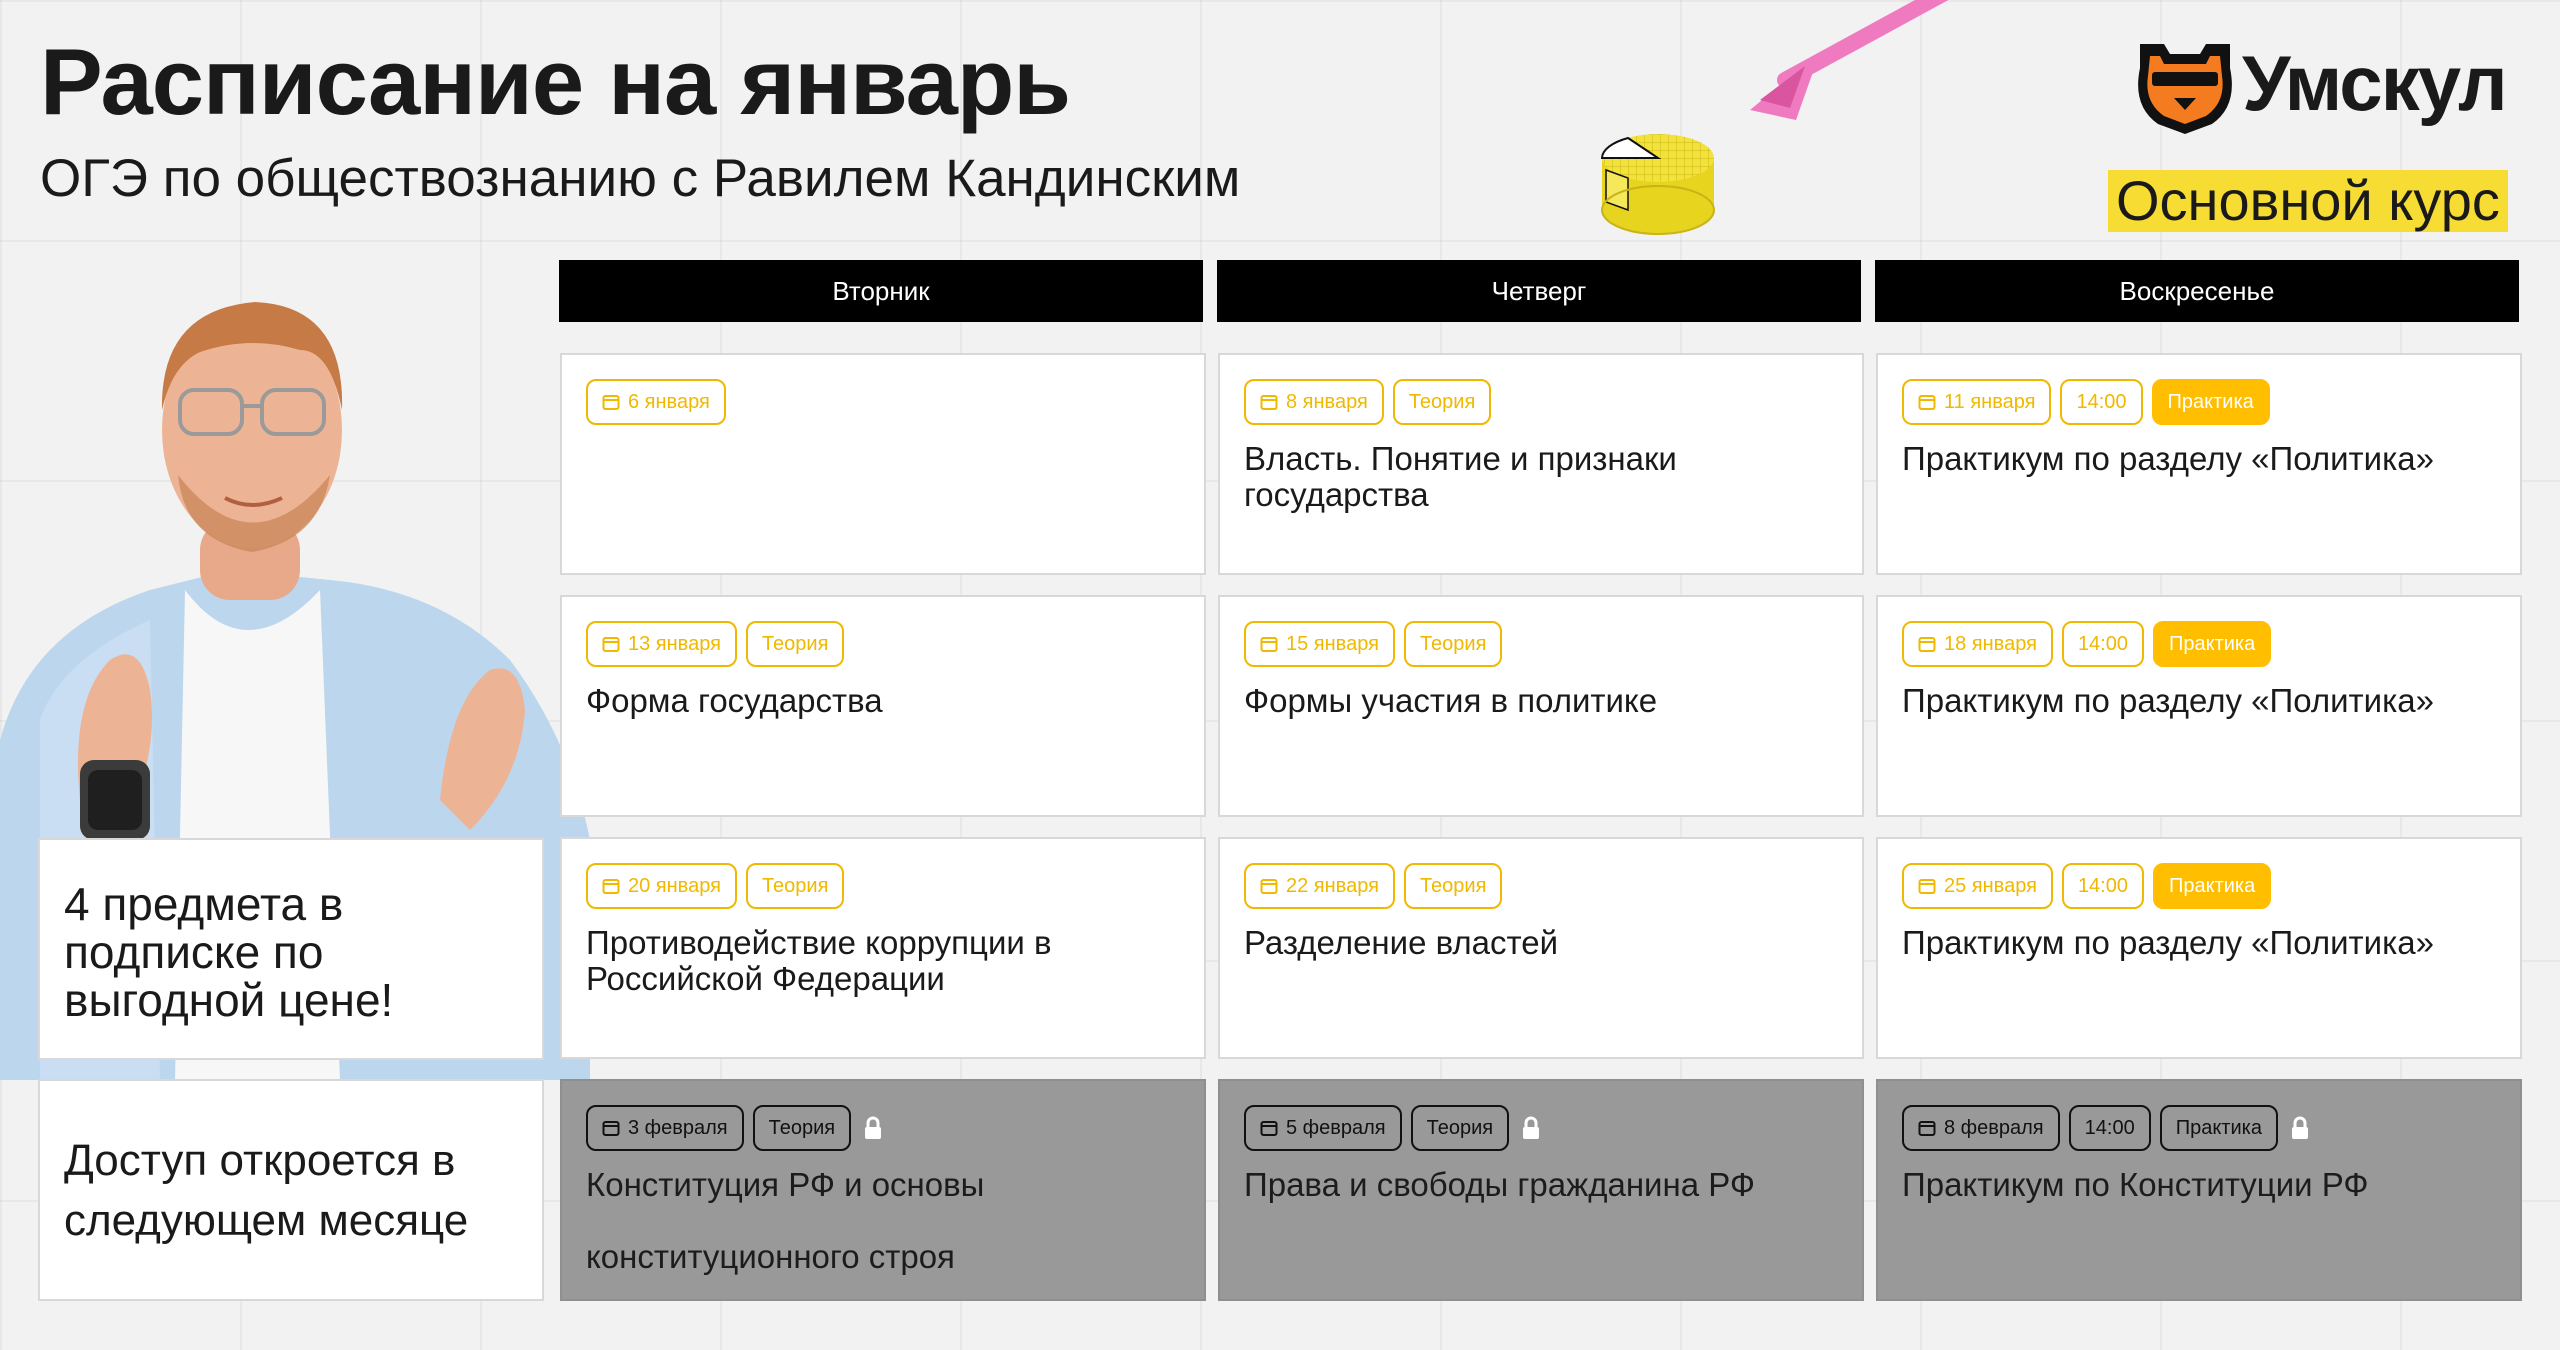 The width and height of the screenshot is (2560, 1350). I want to click on lesson-tags: 20 января Теория, so click(715, 886).